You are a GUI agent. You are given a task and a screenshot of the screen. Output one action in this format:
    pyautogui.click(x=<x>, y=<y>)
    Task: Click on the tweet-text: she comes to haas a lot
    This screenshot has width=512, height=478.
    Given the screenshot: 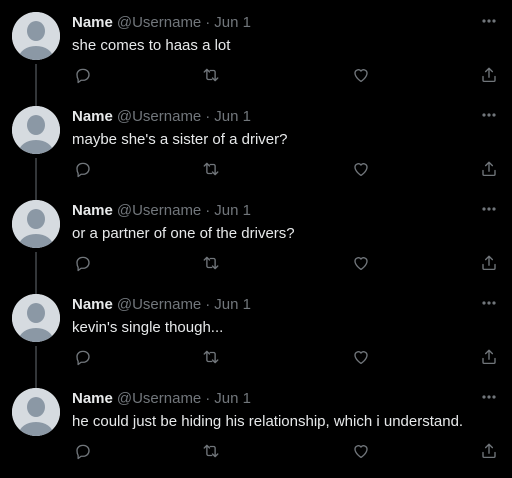 What is the action you would take?
    pyautogui.click(x=151, y=45)
    